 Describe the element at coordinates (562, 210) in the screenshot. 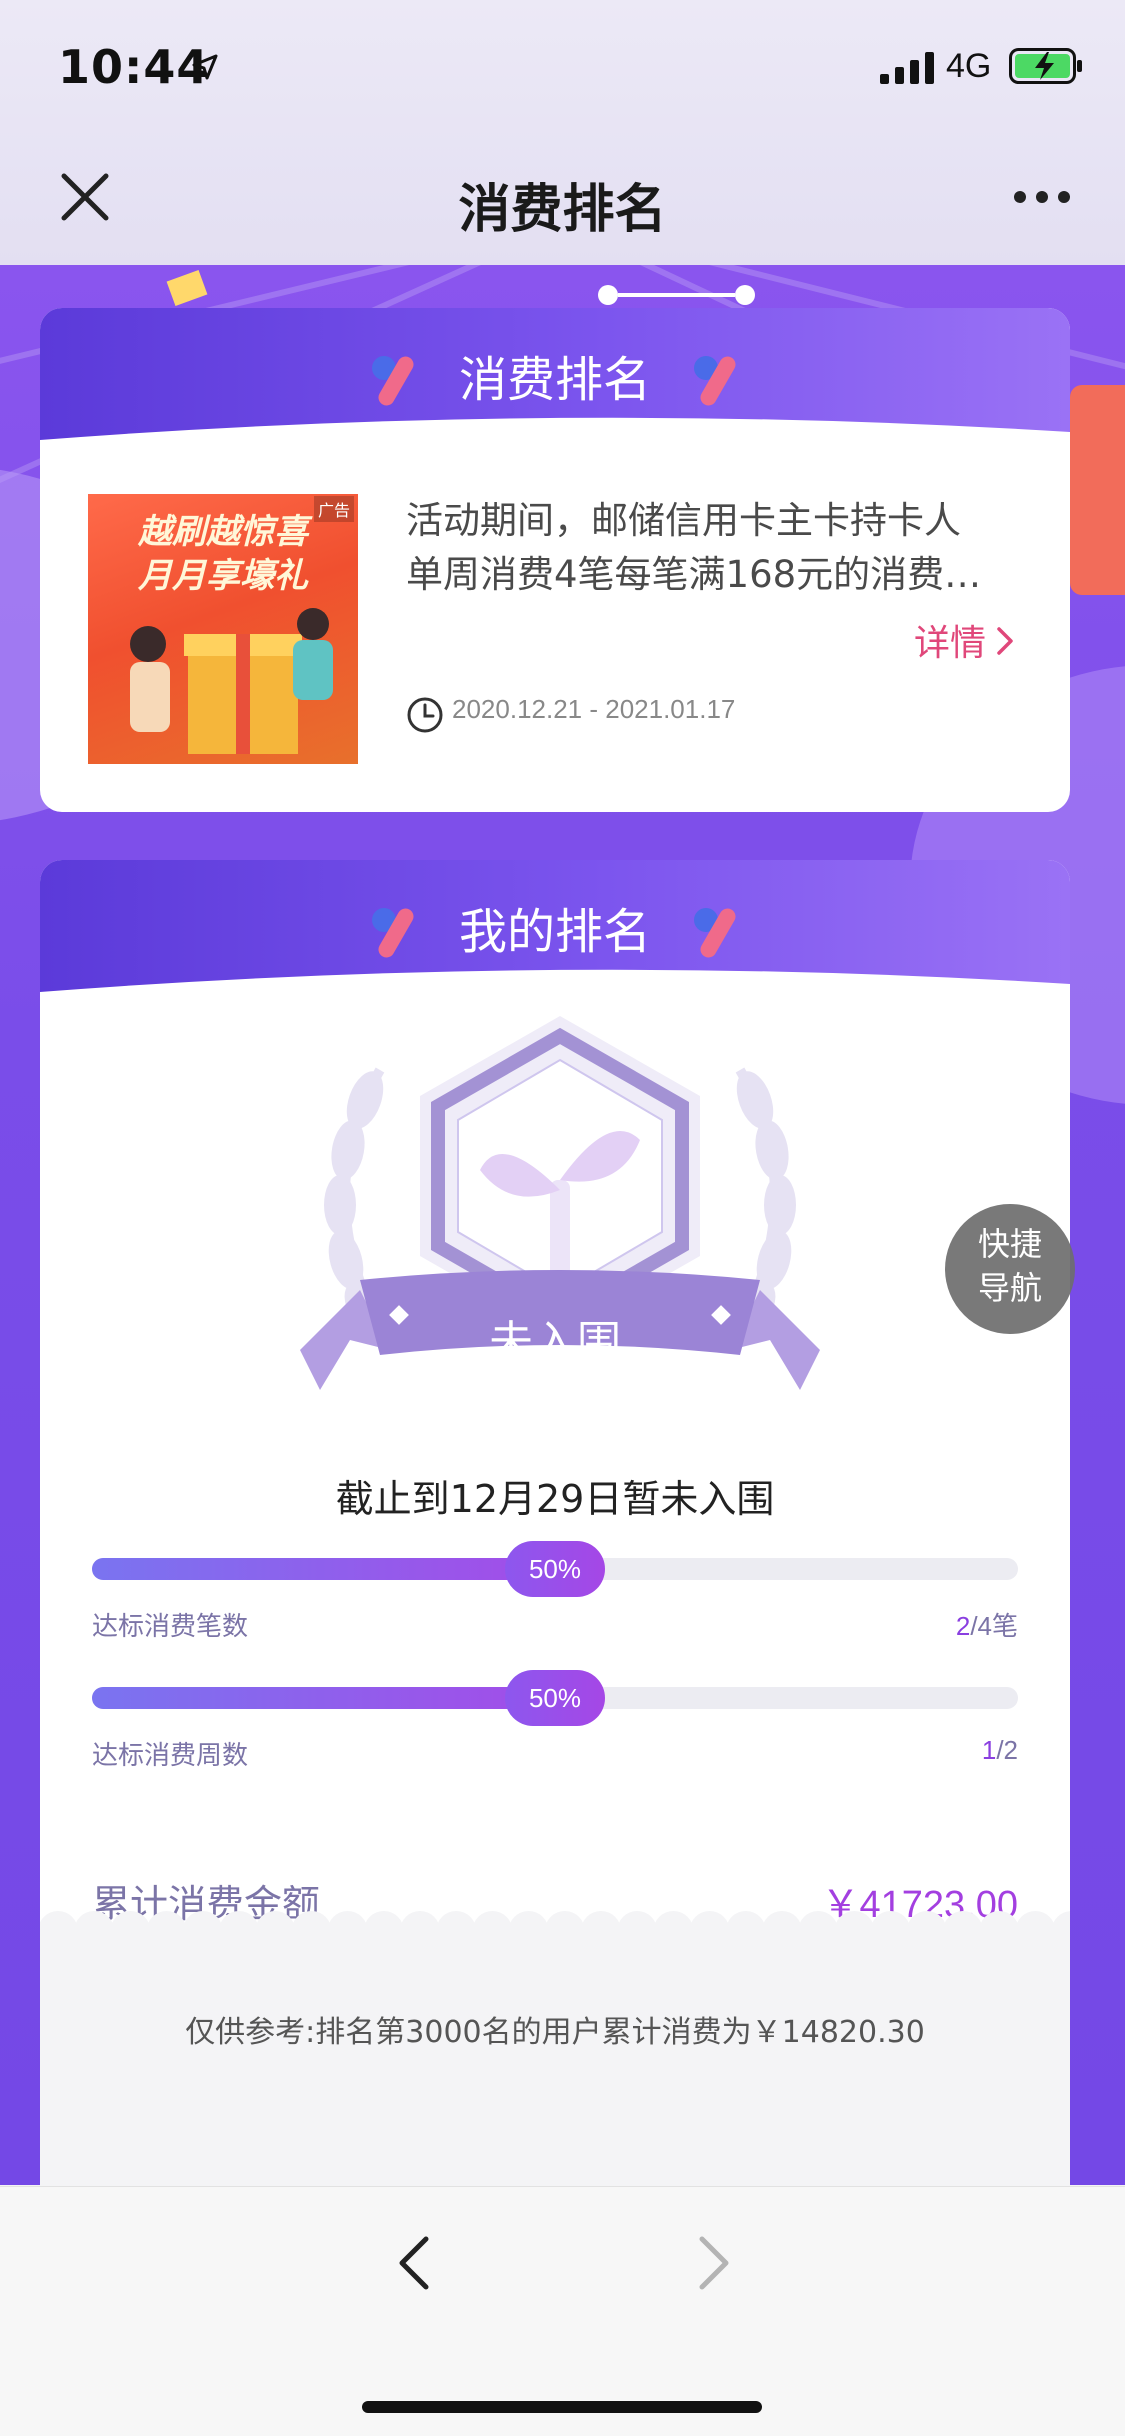

I see `page-title: 消费排名` at that location.